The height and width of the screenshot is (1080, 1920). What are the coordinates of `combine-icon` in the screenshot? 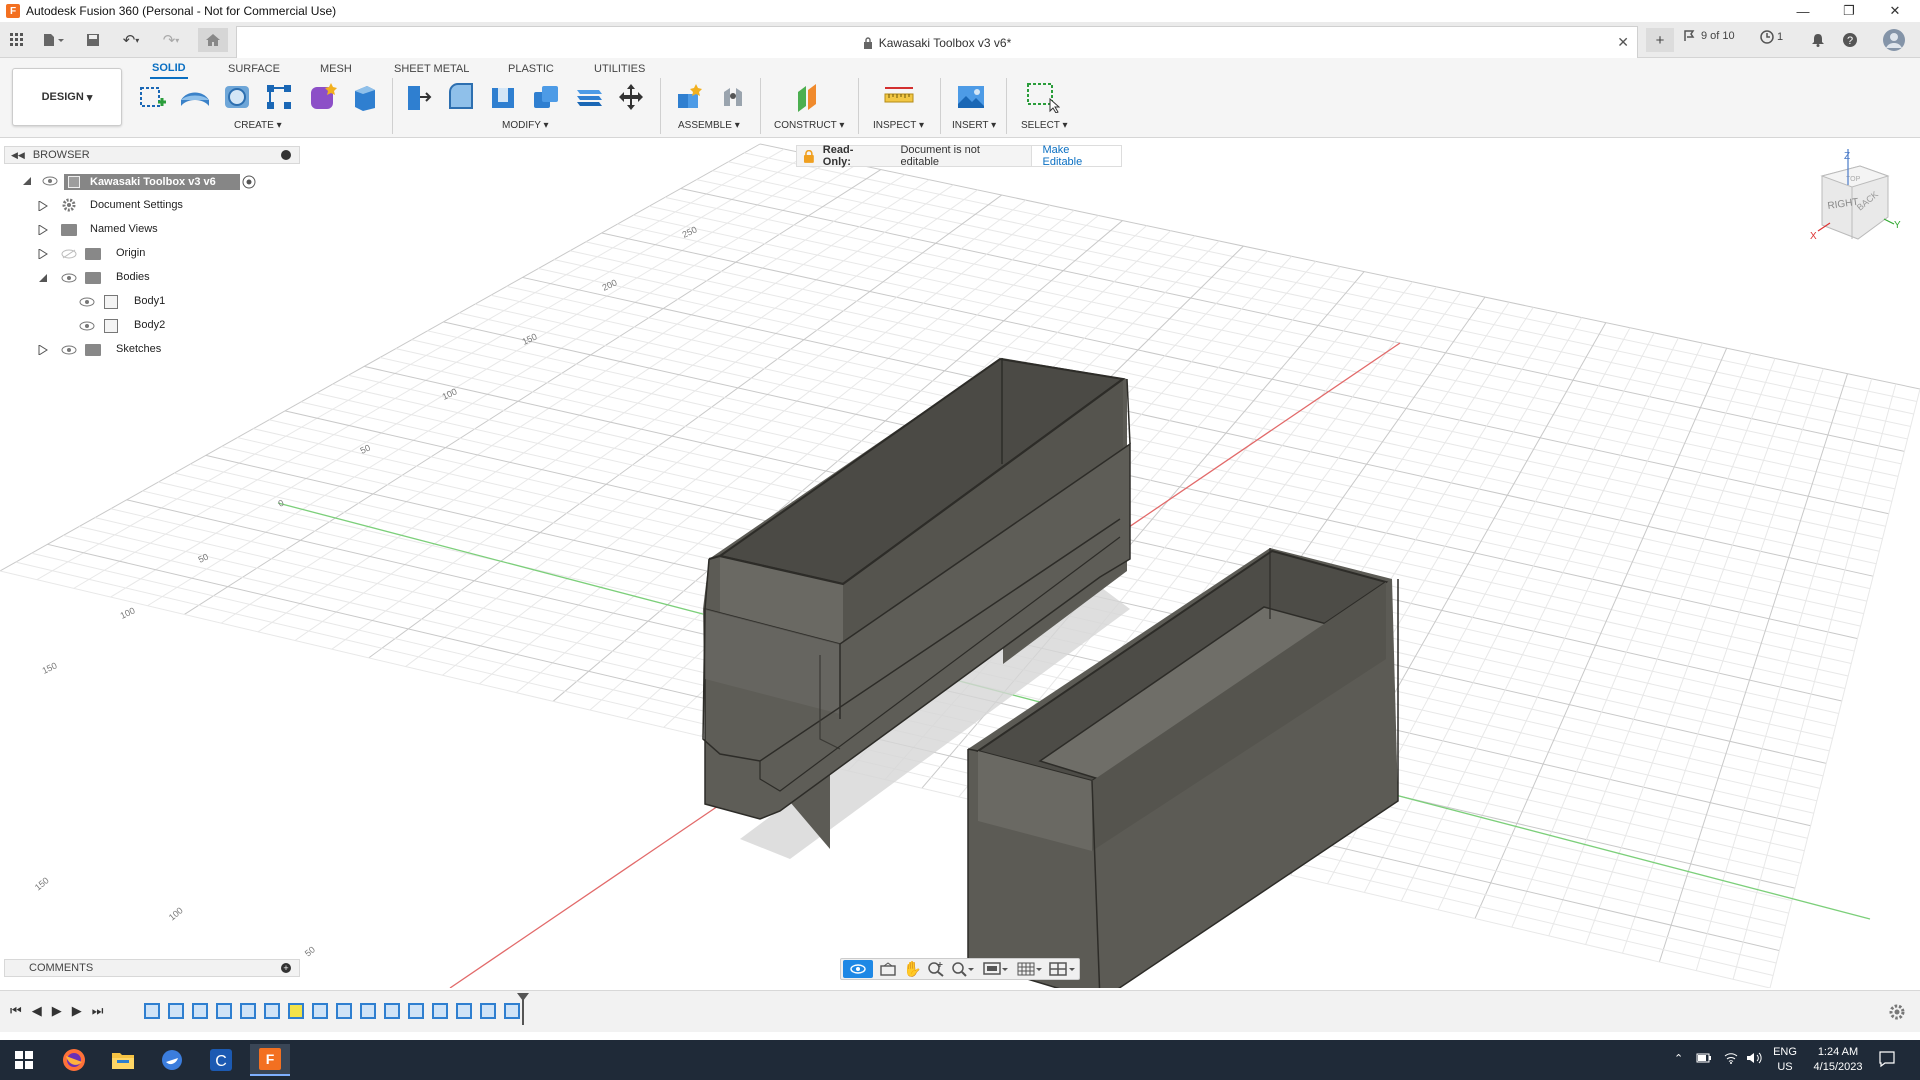 It's located at (545, 97).